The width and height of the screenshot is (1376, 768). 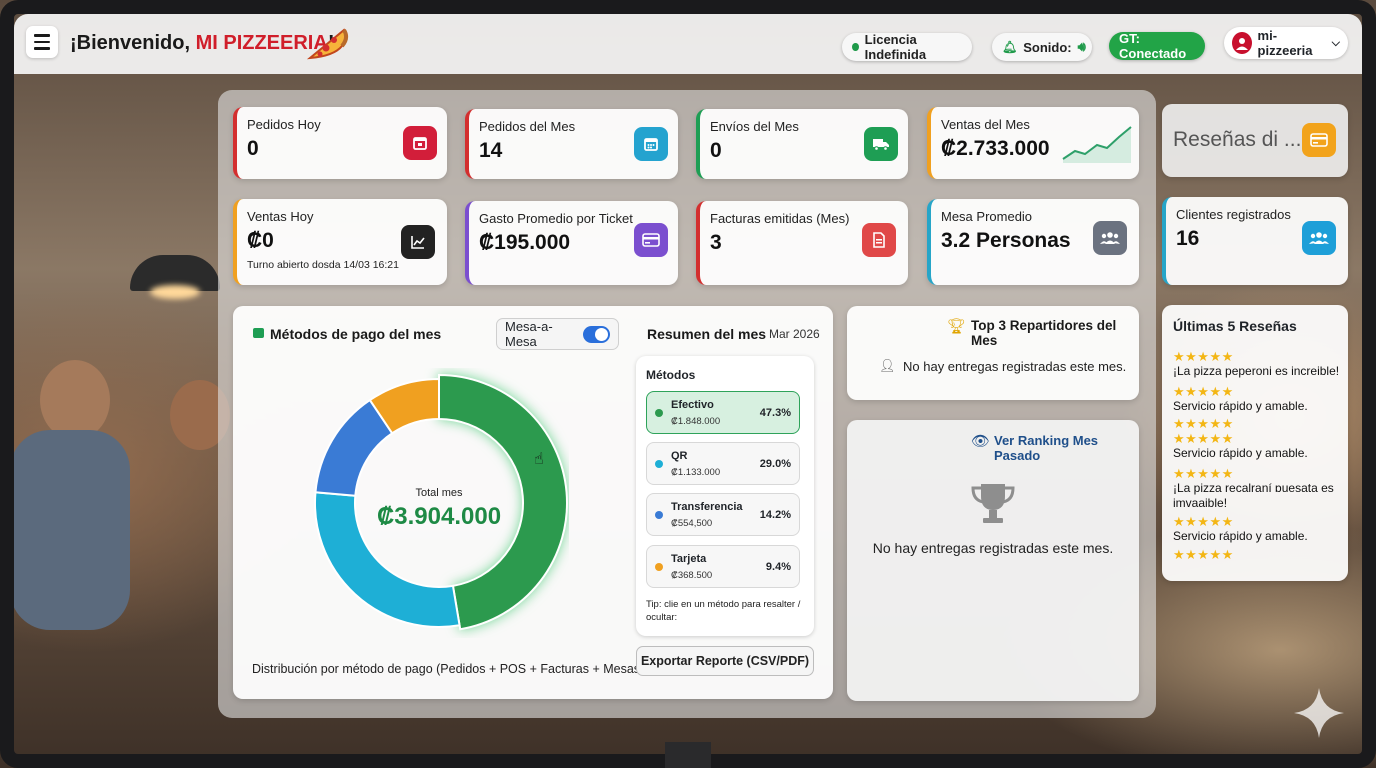 I want to click on calendar-icon, so click(x=420, y=143).